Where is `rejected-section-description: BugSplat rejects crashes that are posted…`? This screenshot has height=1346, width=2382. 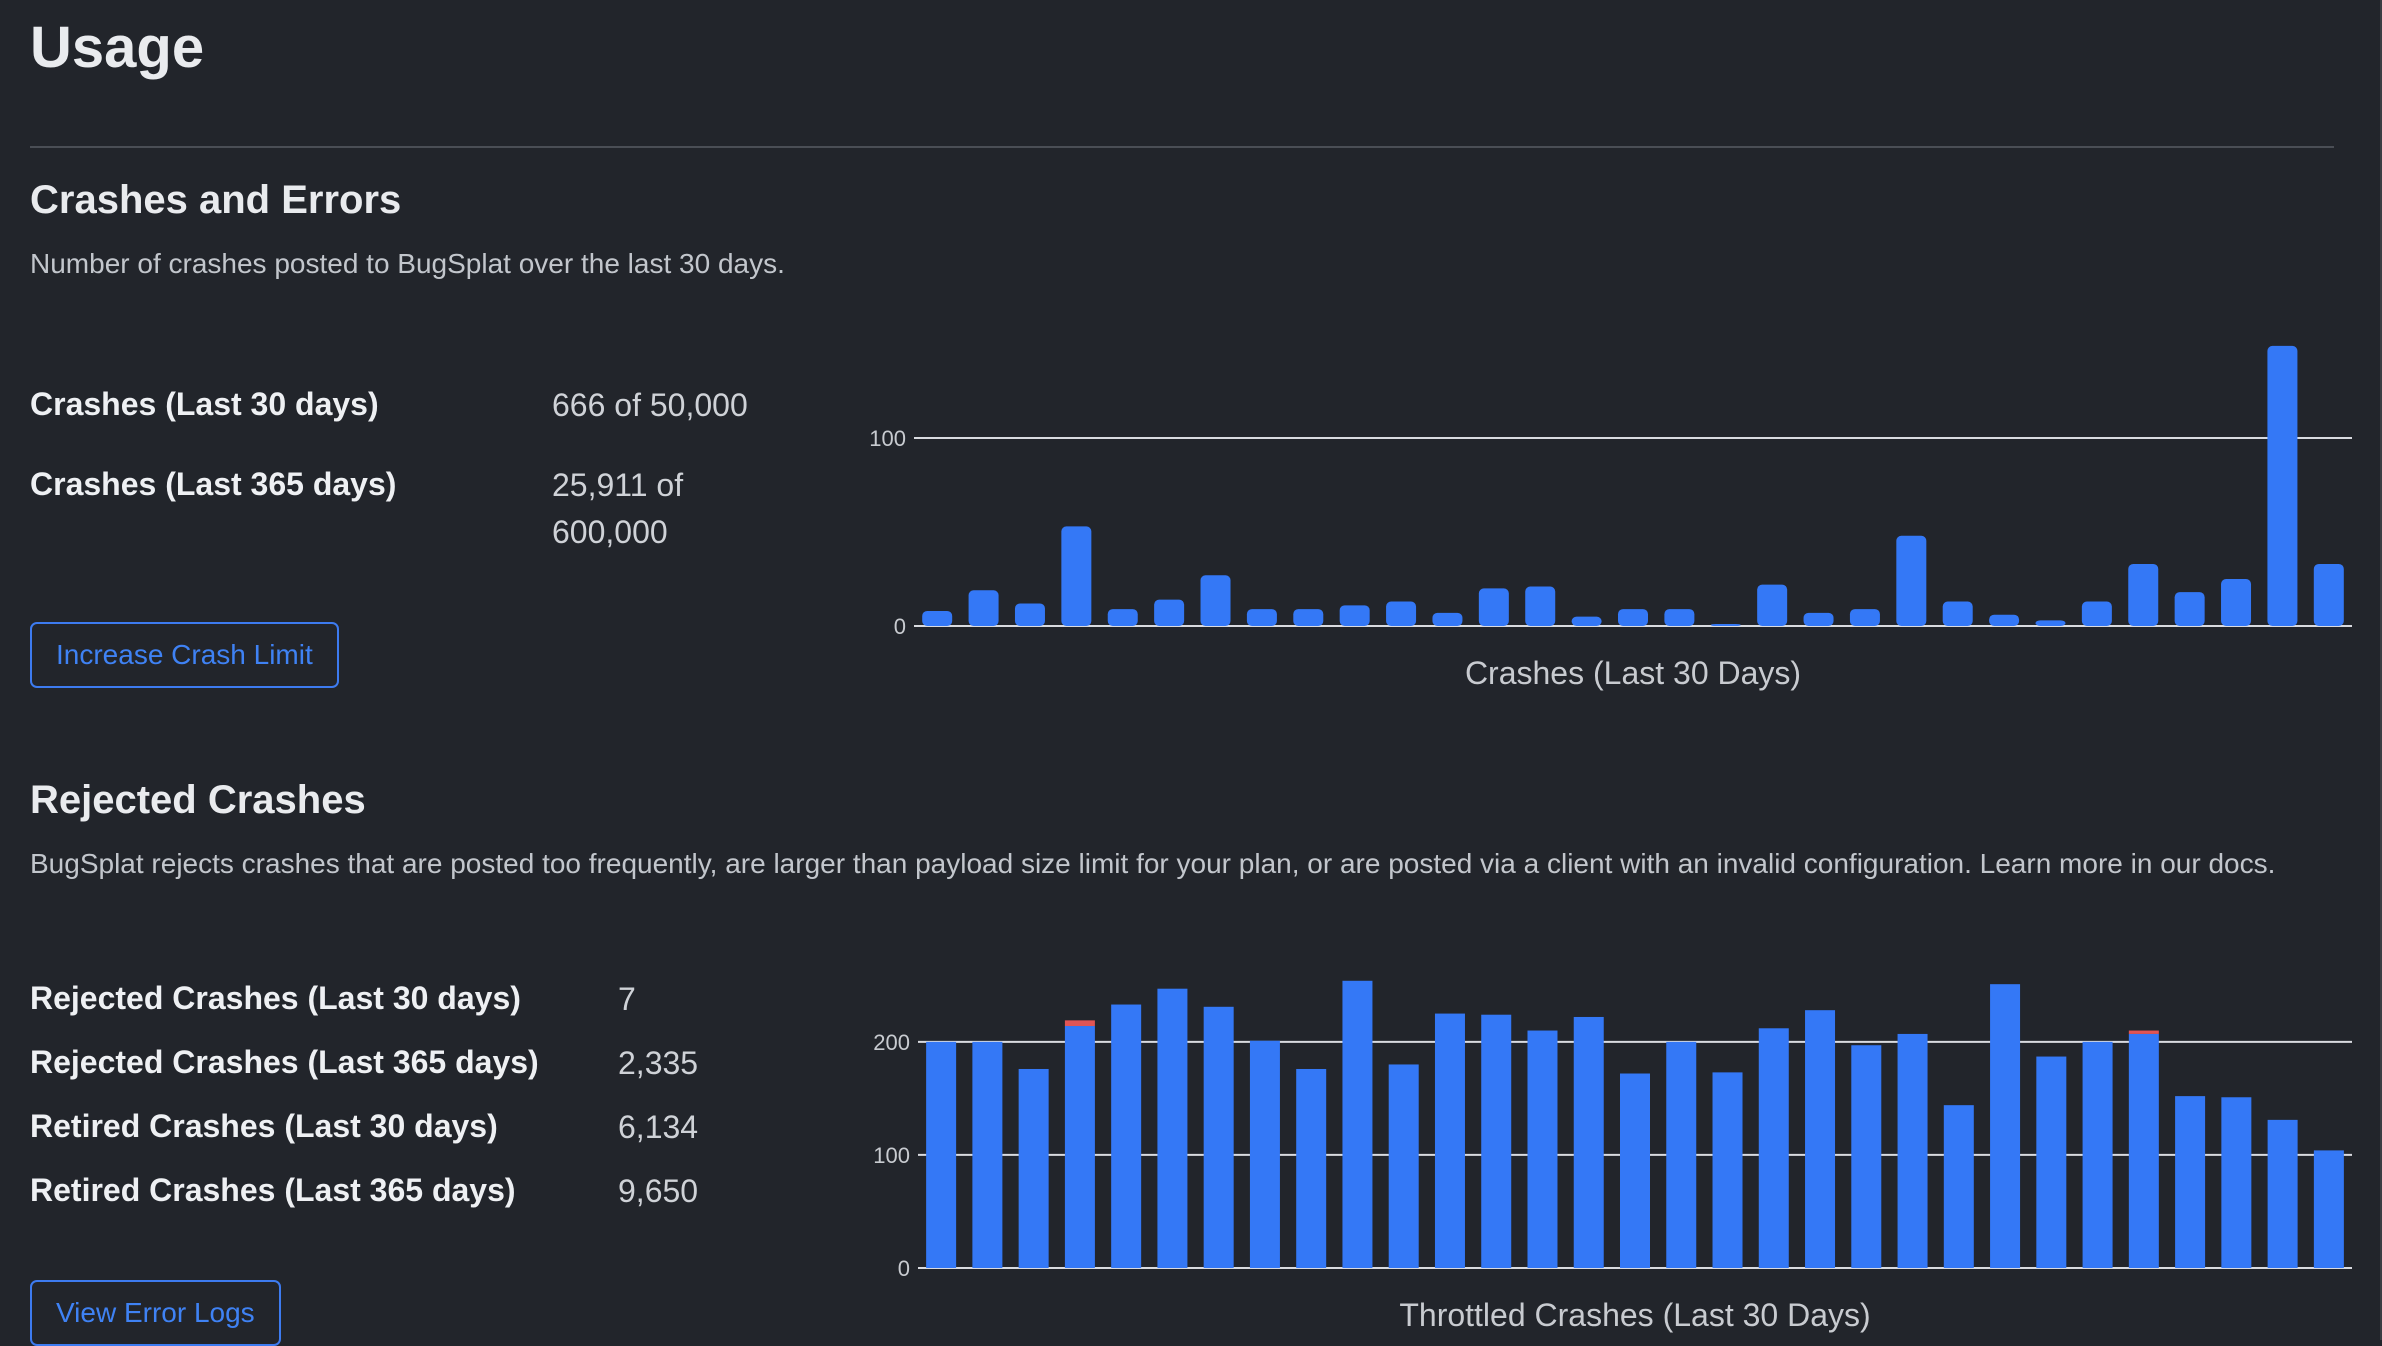
rejected-section-description: BugSplat rejects crashes that are posted… is located at coordinates (1153, 863).